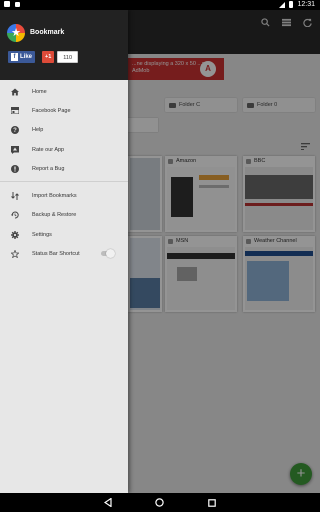 The image size is (320, 512). I want to click on rate-app-icon, so click(14, 149).